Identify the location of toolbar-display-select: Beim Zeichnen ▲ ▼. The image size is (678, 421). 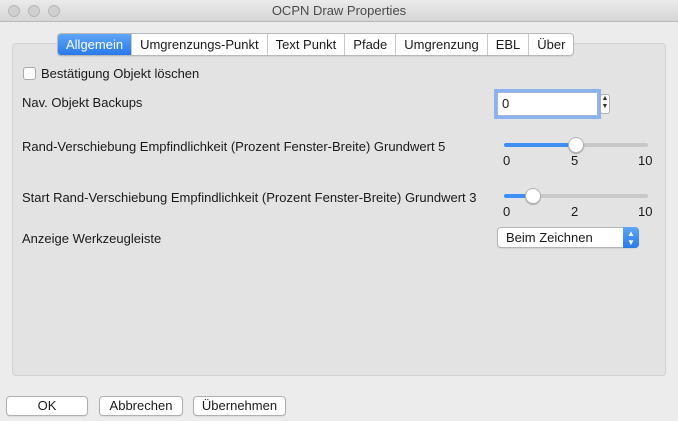
(568, 237).